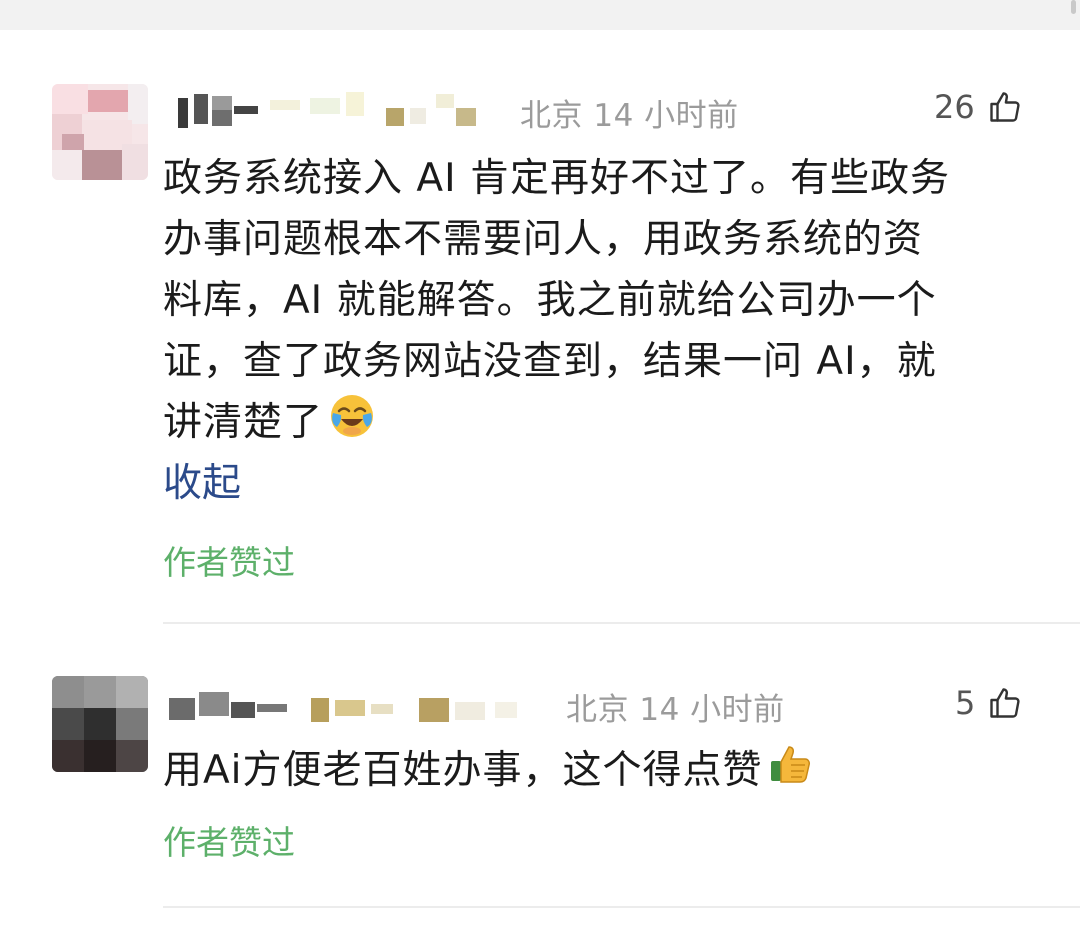 This screenshot has width=1080, height=944. I want to click on thumbs-up-emoji-icon, so click(790, 773).